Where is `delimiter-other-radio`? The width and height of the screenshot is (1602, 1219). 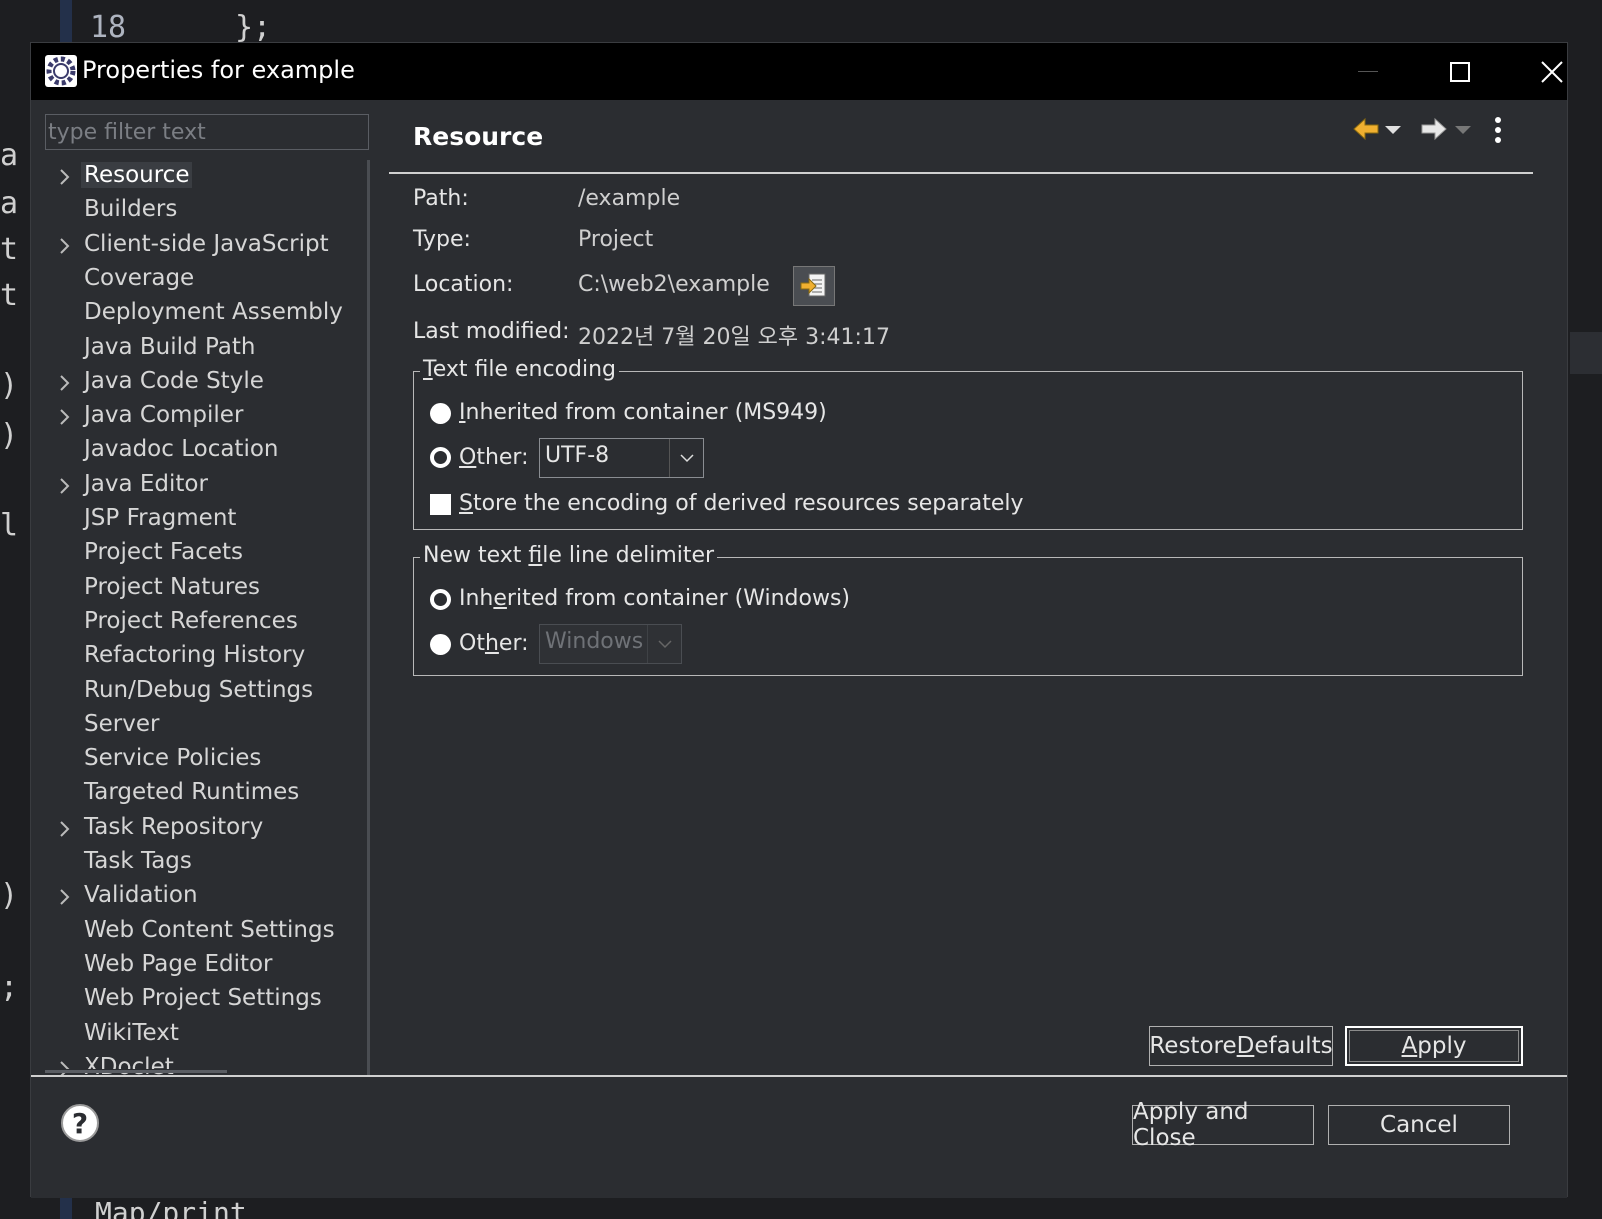 delimiter-other-radio is located at coordinates (440, 644).